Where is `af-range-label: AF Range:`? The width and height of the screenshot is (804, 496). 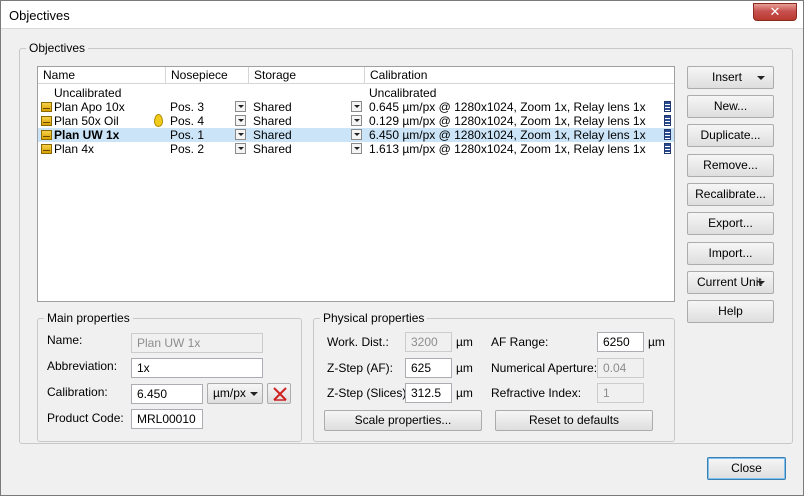
af-range-label: AF Range: is located at coordinates (520, 342).